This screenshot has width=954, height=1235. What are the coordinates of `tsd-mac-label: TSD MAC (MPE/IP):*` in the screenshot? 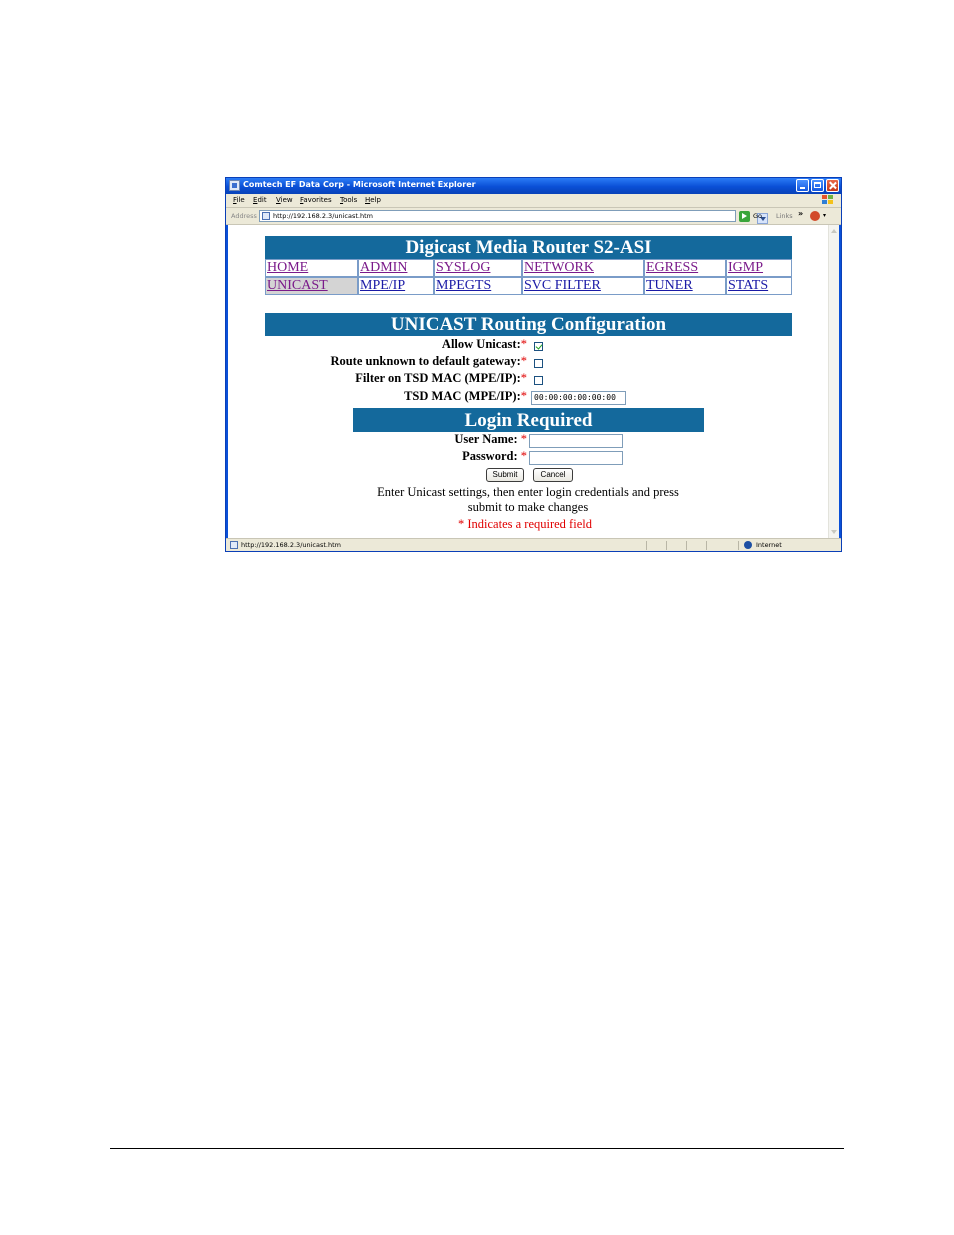 It's located at (465, 396).